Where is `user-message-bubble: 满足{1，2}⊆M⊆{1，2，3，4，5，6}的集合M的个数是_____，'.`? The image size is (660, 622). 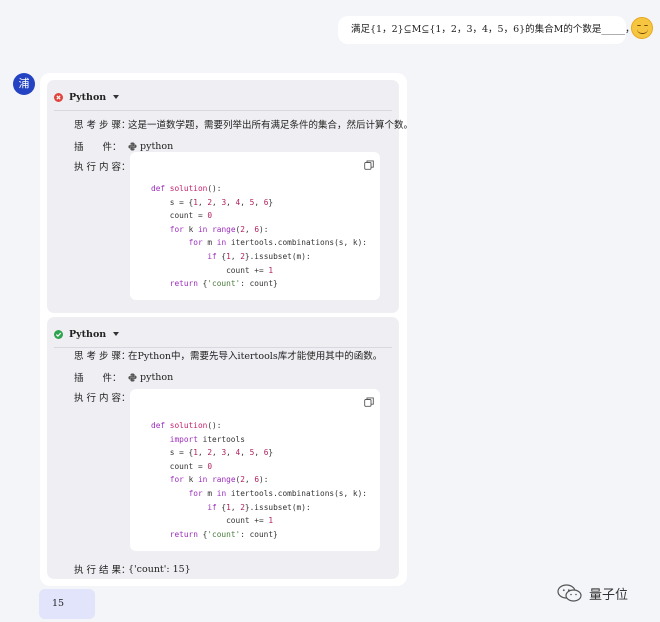 user-message-bubble: 满足{1，2}⊆M⊆{1，2，3，4，5，6}的集合M的个数是_____，'. is located at coordinates (489, 30).